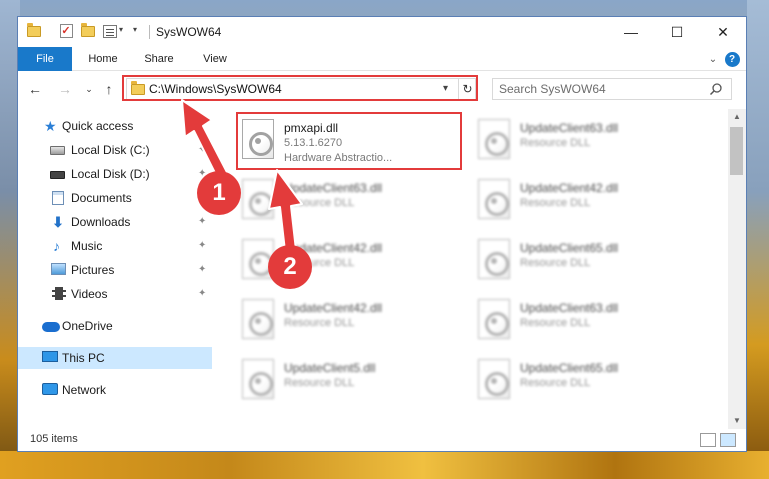 The height and width of the screenshot is (479, 769). Describe the element at coordinates (219, 193) in the screenshot. I see `step-badge-1: 1` at that location.